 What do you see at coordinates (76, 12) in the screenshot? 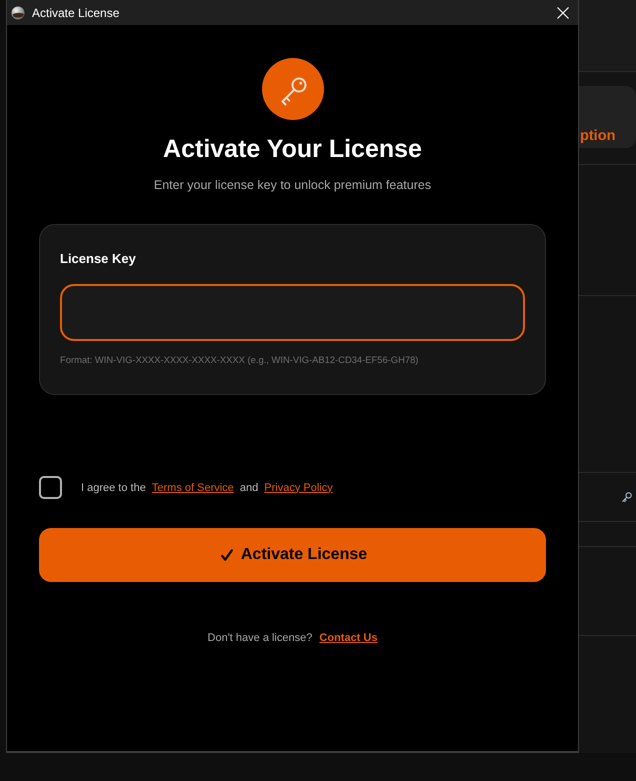
I see `window-title: Activate License` at bounding box center [76, 12].